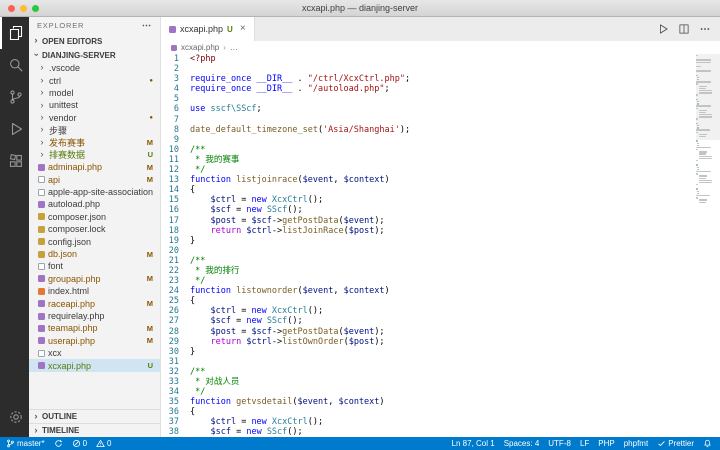  What do you see at coordinates (208, 29) in the screenshot?
I see `tab-xcxapi: xcxapi.php U ×` at bounding box center [208, 29].